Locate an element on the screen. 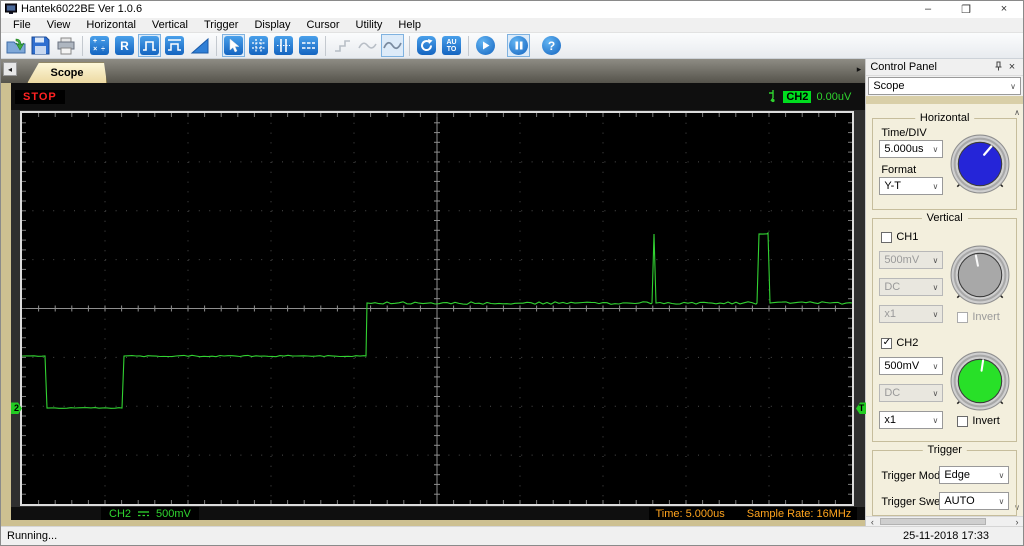 This screenshot has width=1024, height=546. negative-pulse-button is located at coordinates (174, 45).